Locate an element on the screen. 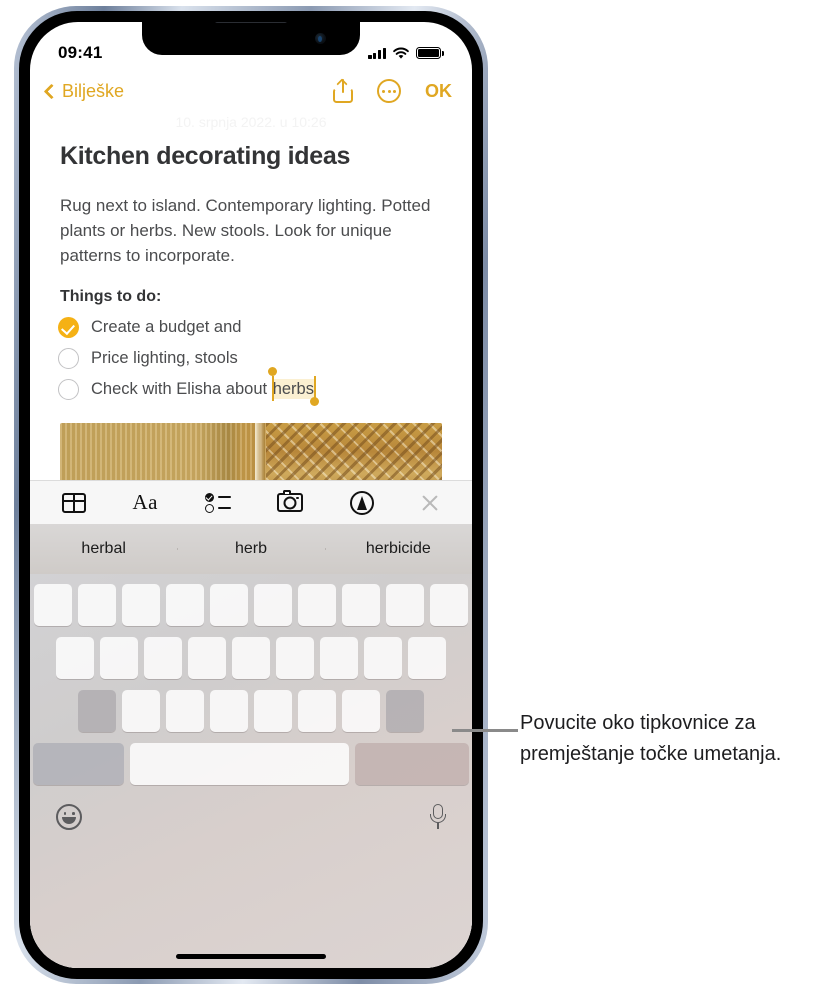 The image size is (835, 990). home-indicator is located at coordinates (251, 956).